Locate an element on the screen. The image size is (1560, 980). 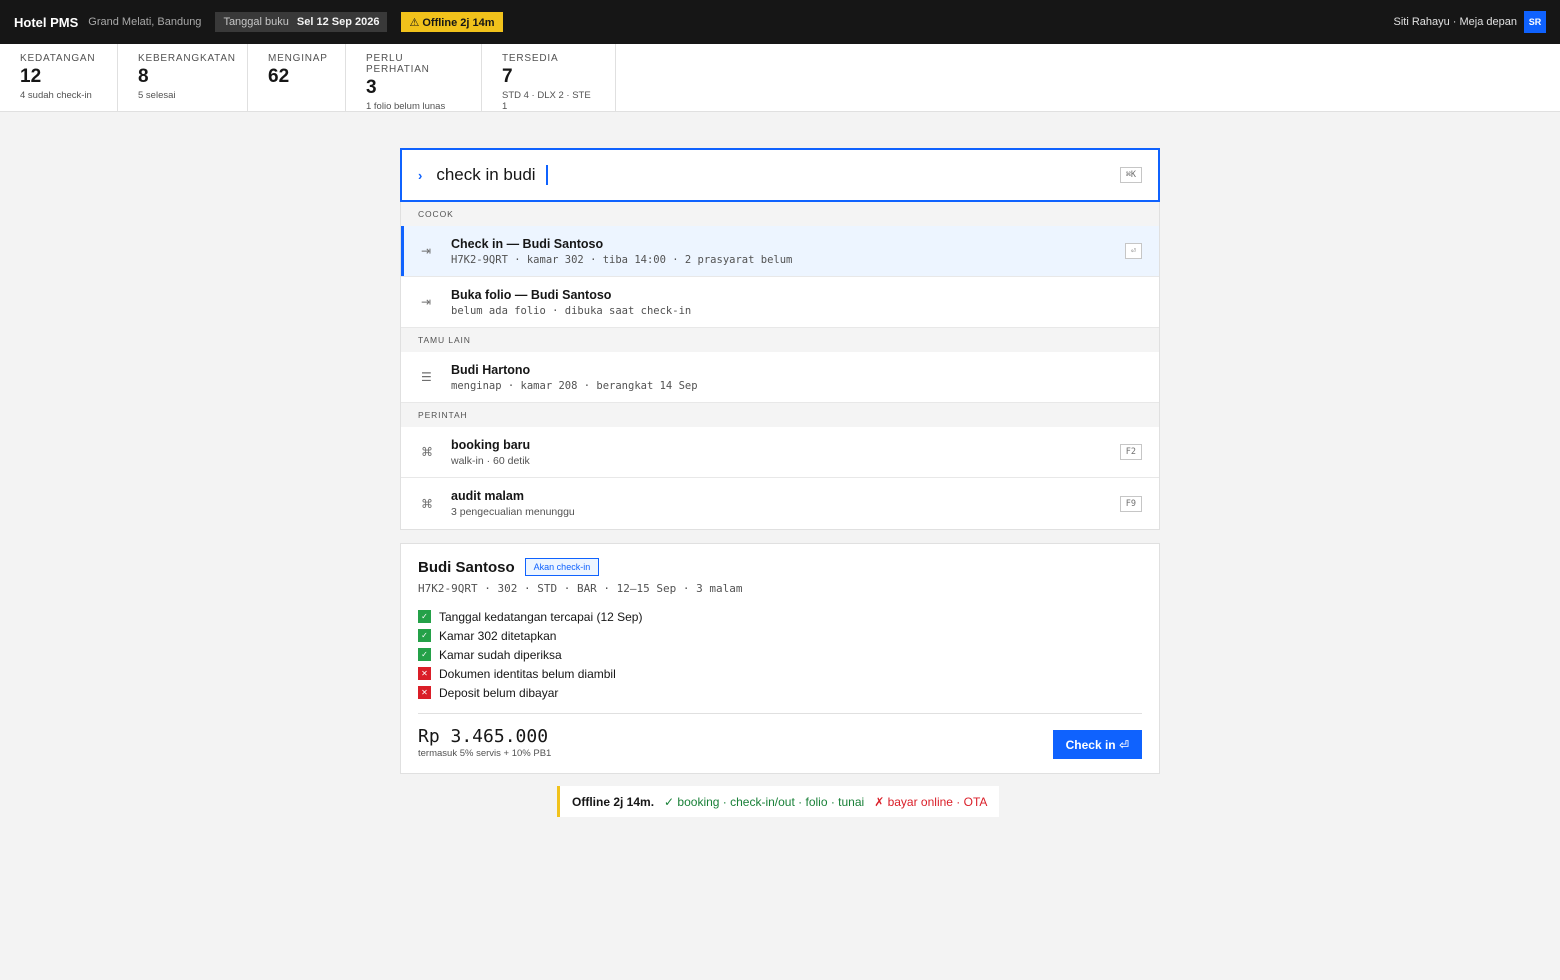
offline-notice-title: Offline 2j 14m. is located at coordinates (613, 801).